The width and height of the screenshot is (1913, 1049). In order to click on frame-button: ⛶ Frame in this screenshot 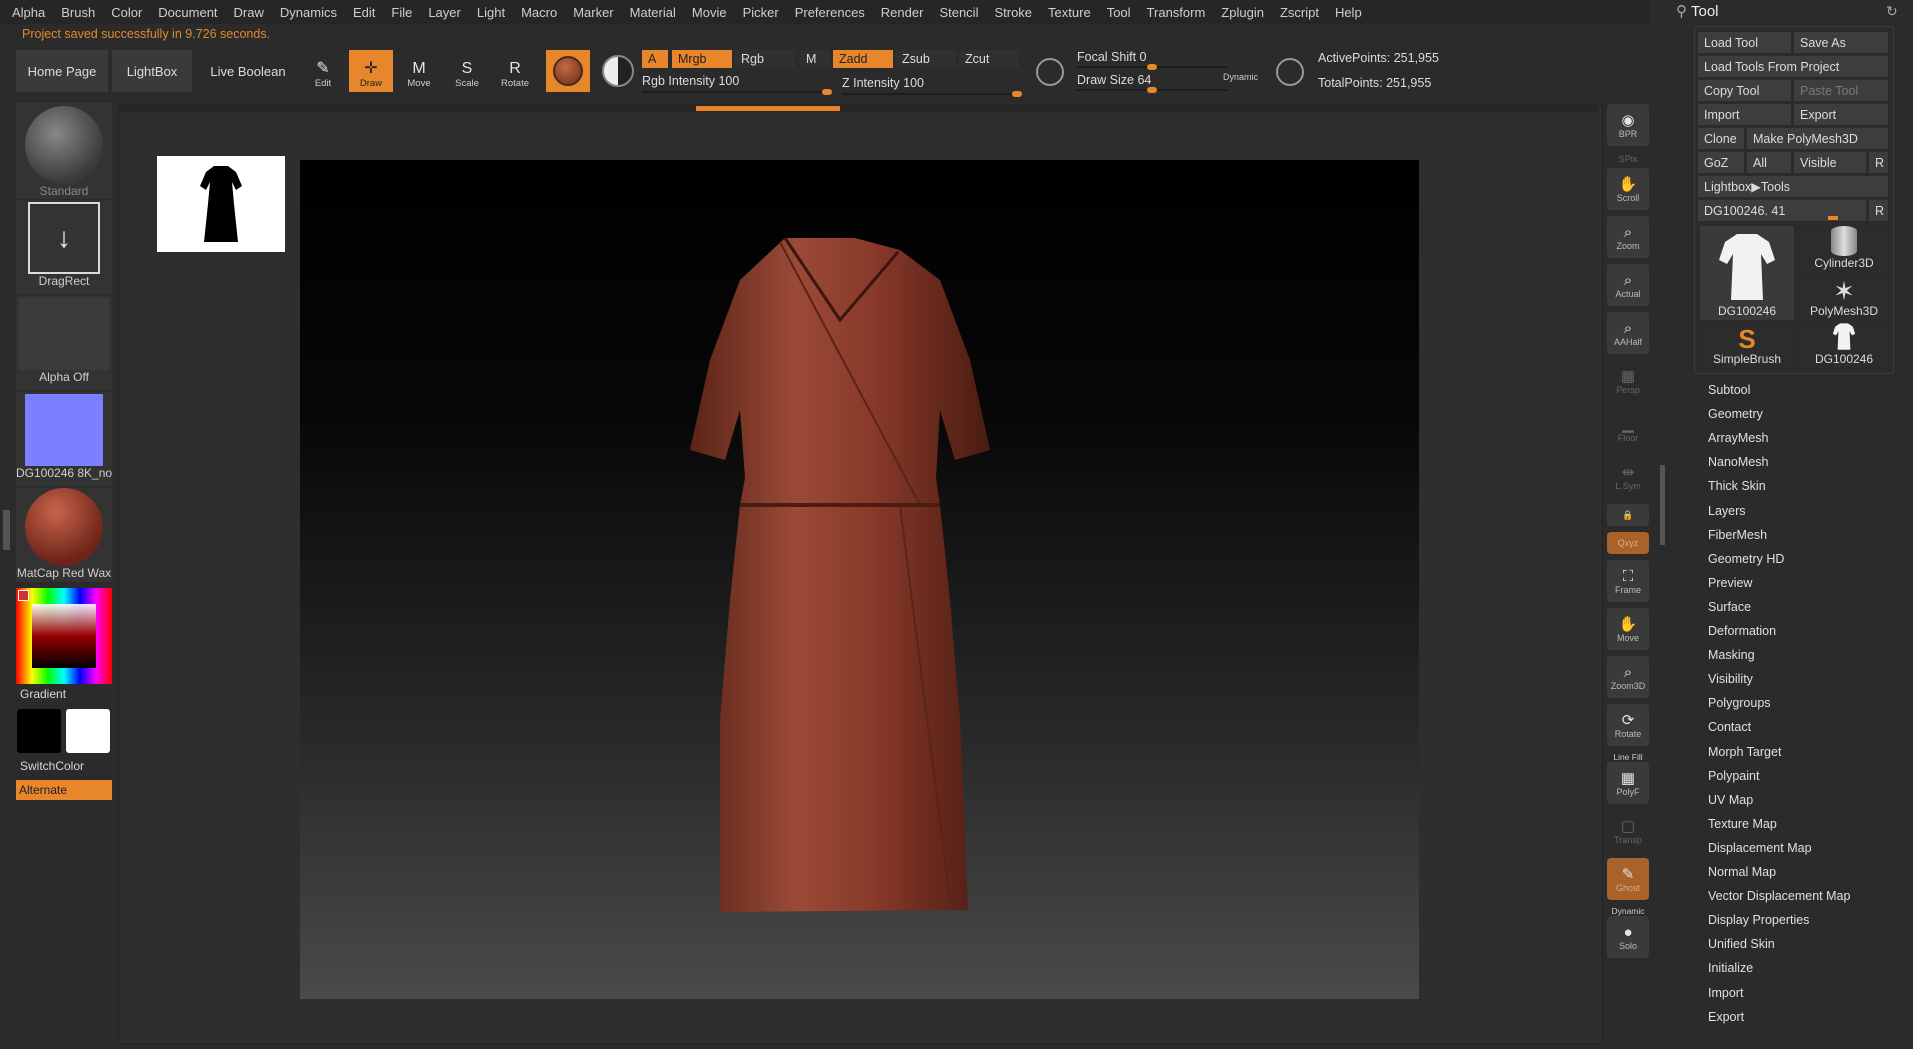, I will do `click(1628, 581)`.